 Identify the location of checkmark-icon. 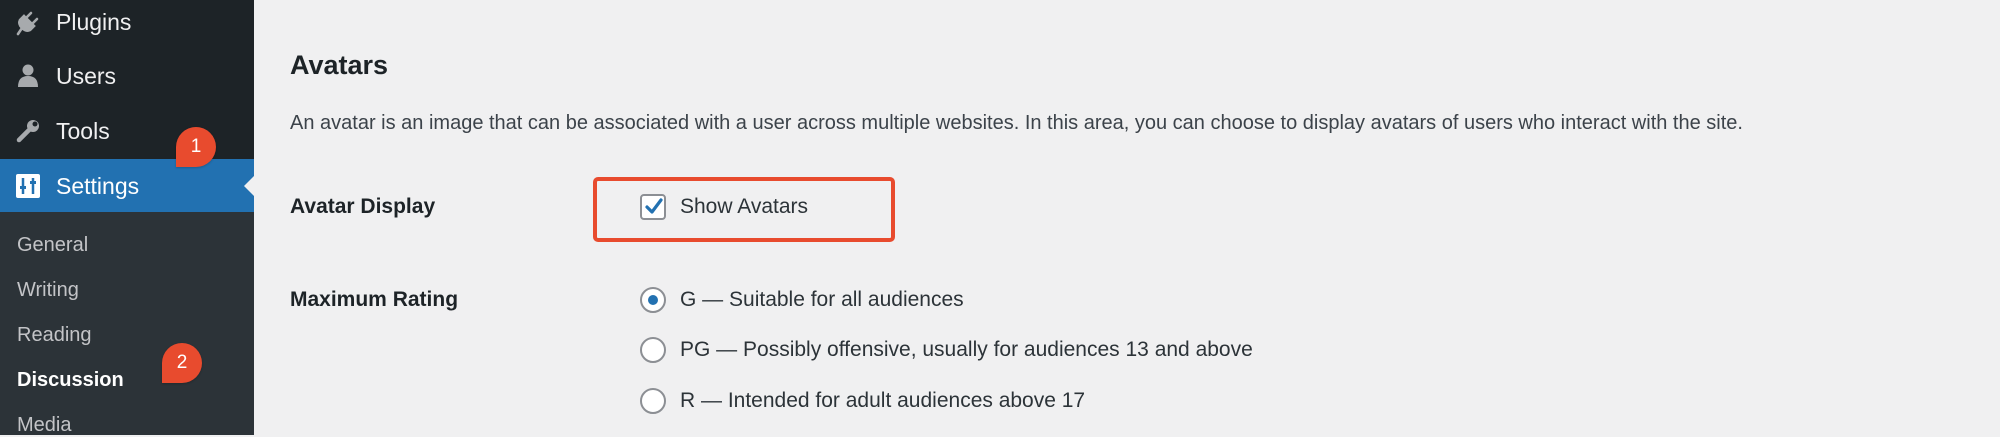
(654, 206).